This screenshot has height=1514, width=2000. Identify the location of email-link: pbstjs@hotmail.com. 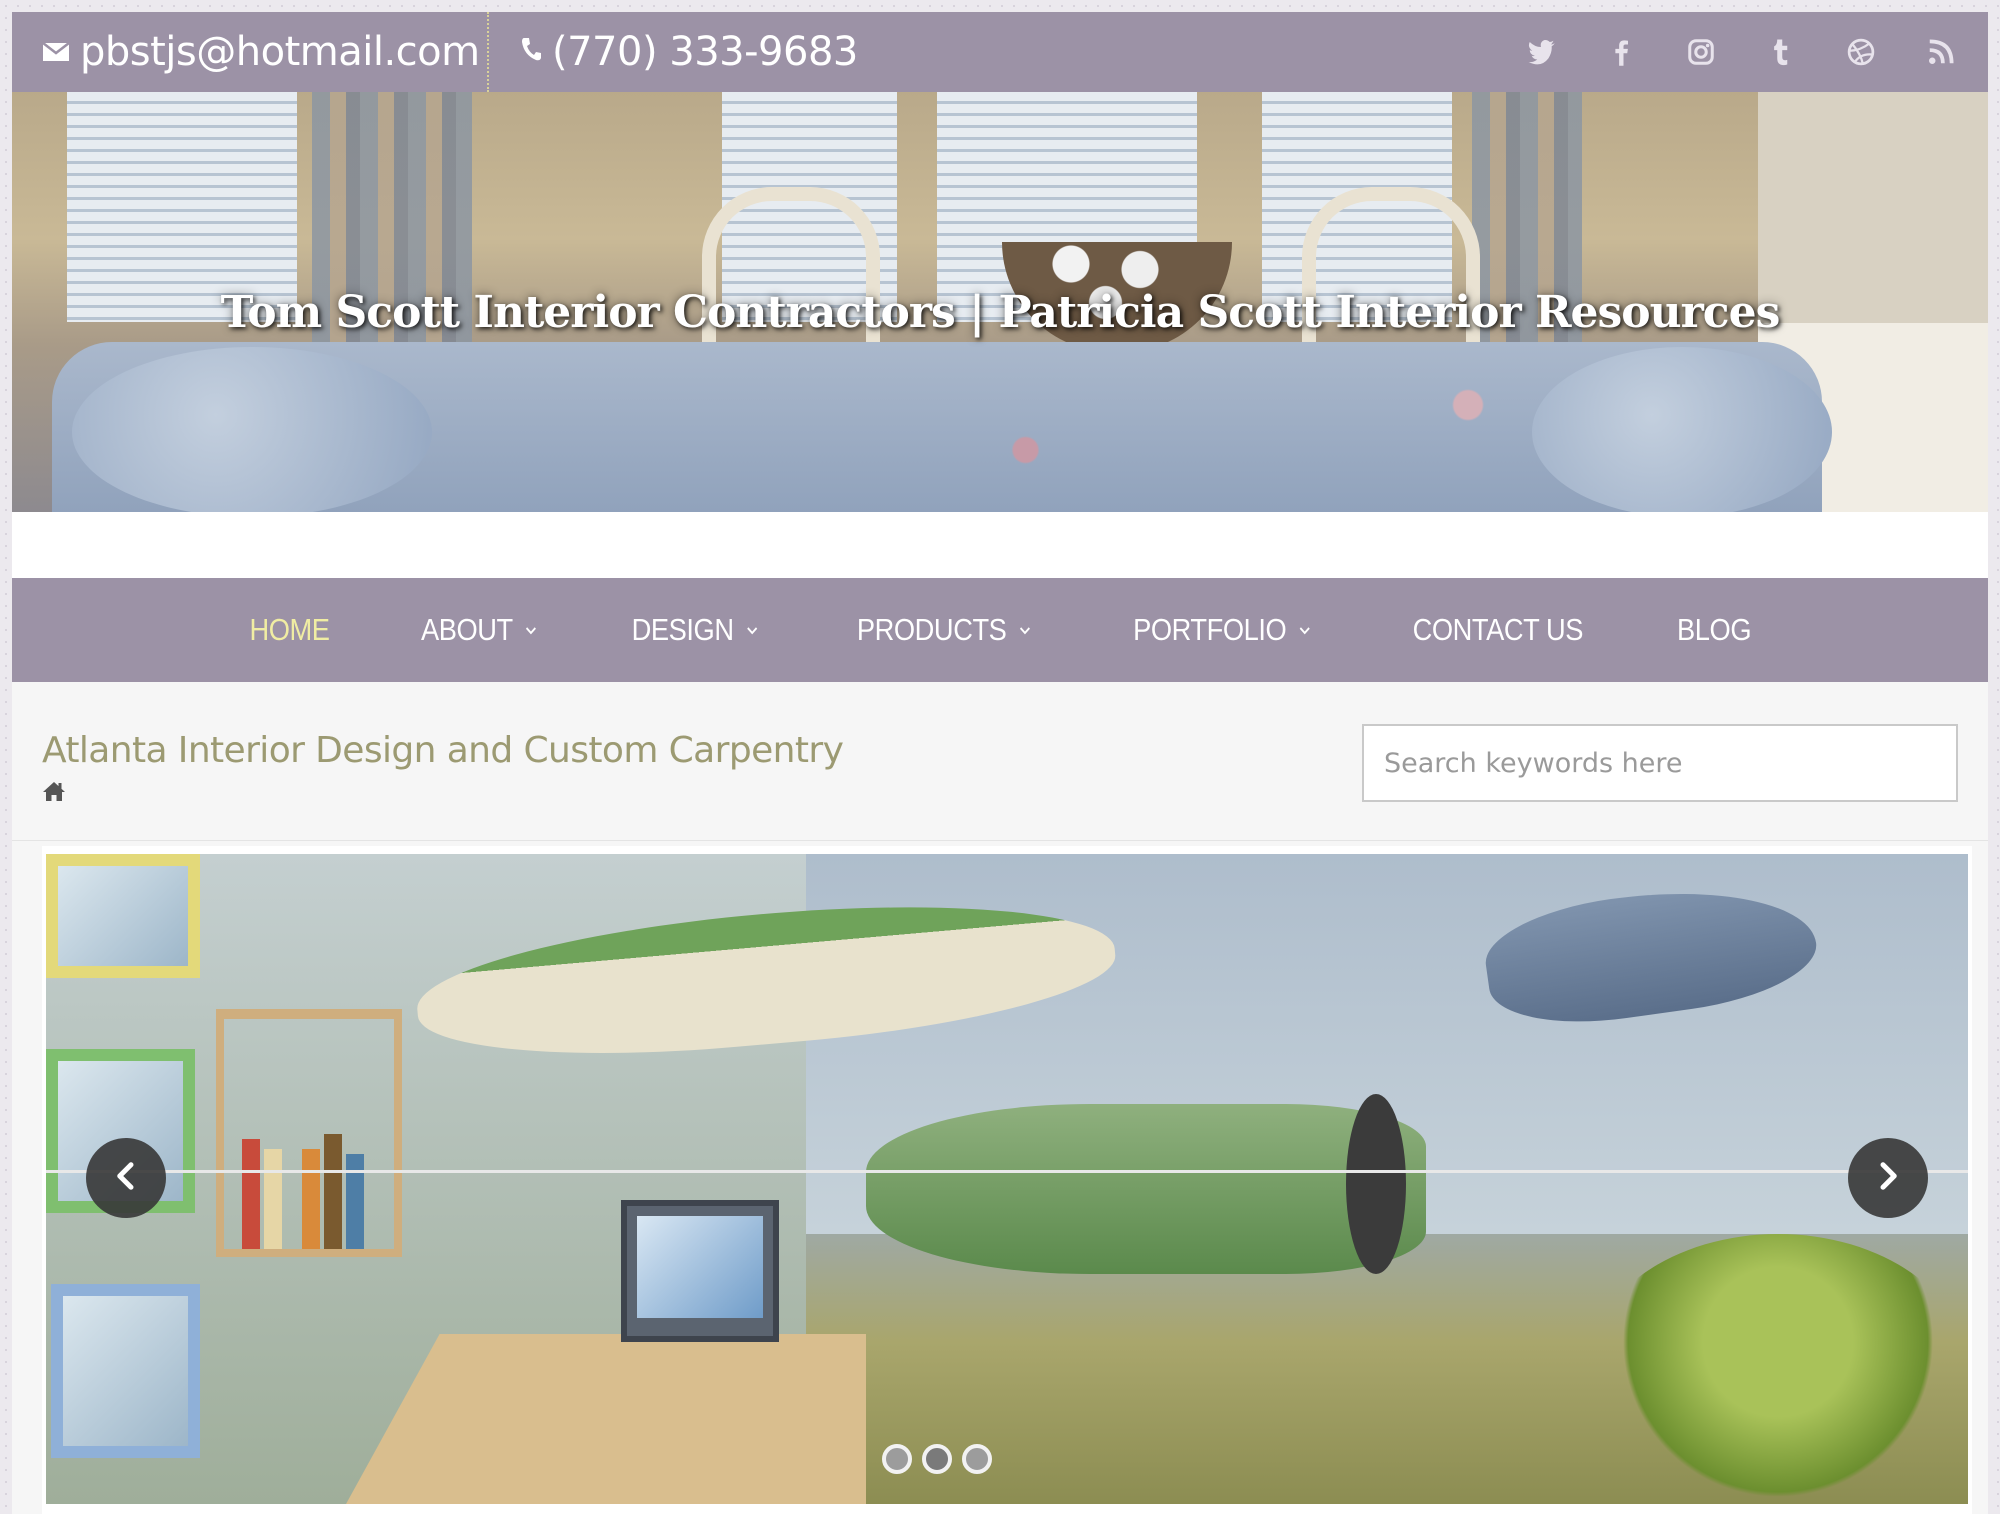
(261, 52).